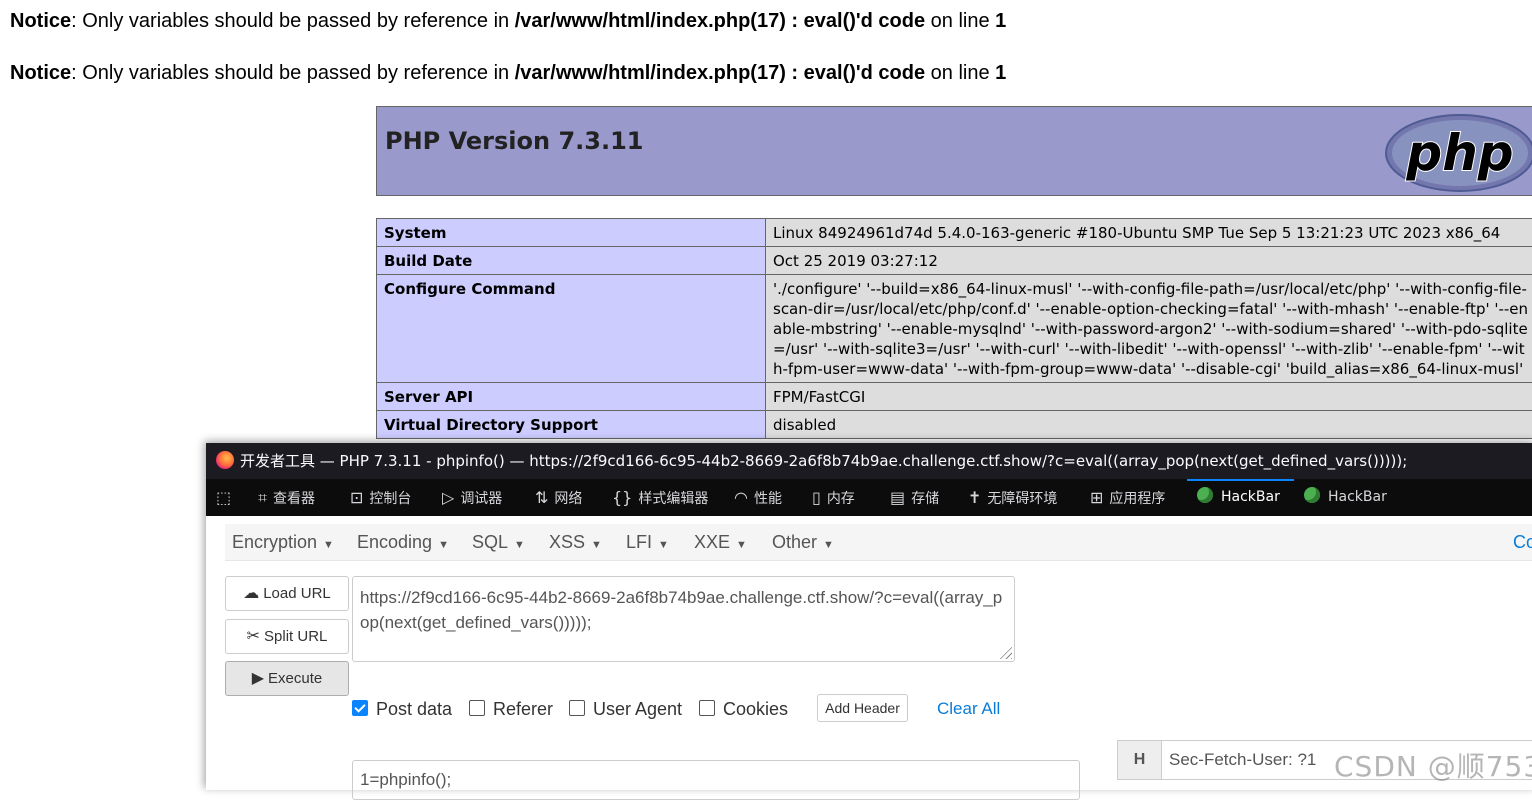 The height and width of the screenshot is (800, 1532). Describe the element at coordinates (294, 499) in the screenshot. I see `tab-label: 查看器` at that location.